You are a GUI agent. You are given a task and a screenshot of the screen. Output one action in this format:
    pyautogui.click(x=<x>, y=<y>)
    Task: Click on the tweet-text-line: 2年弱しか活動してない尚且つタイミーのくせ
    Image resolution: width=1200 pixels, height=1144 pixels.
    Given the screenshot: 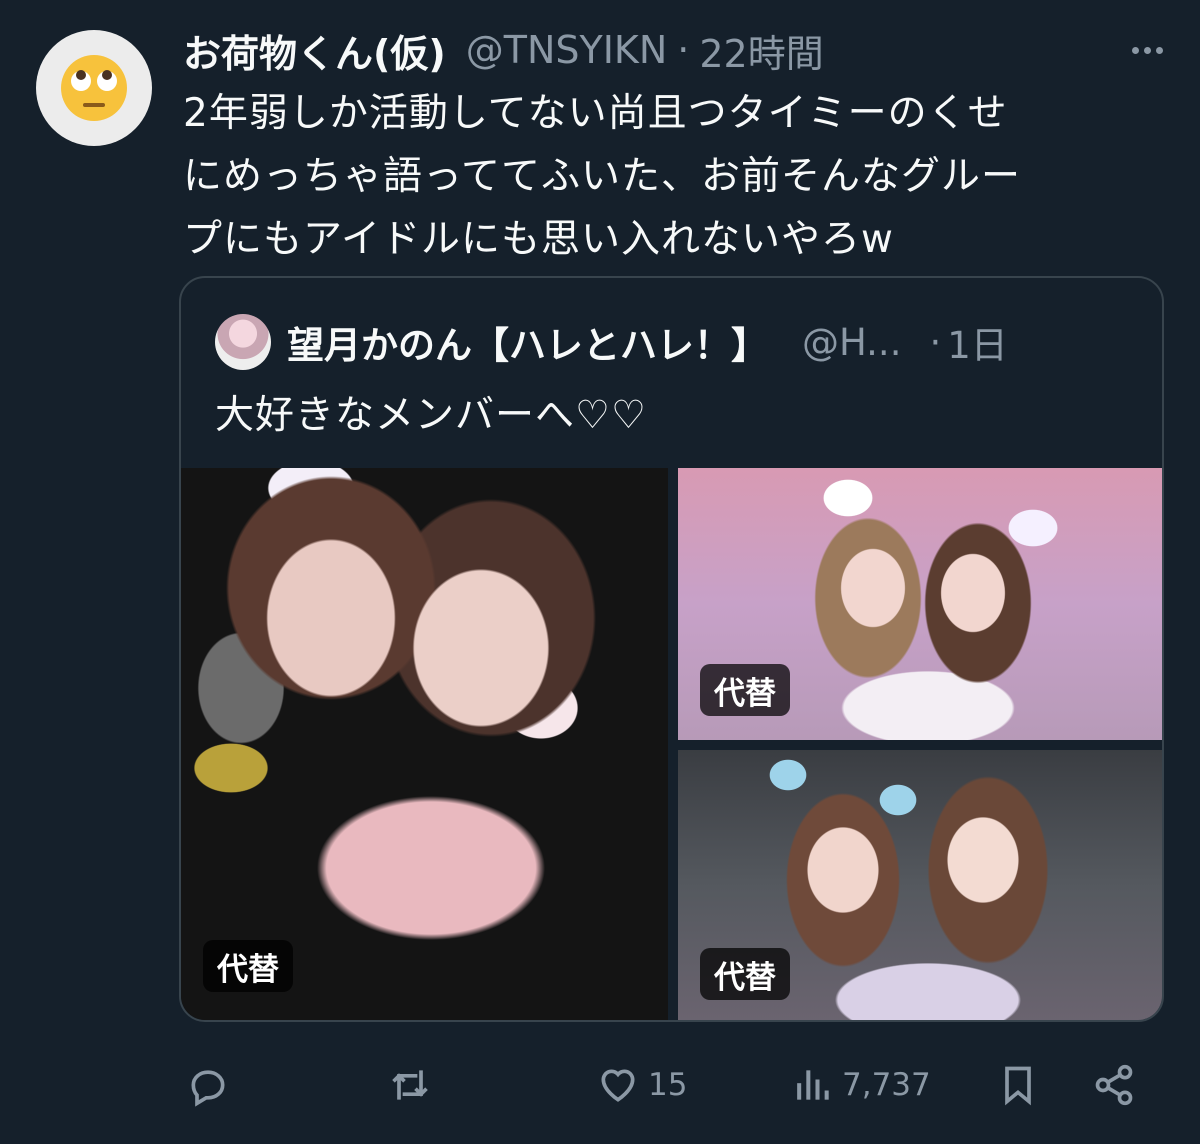 What is the action you would take?
    pyautogui.click(x=595, y=113)
    